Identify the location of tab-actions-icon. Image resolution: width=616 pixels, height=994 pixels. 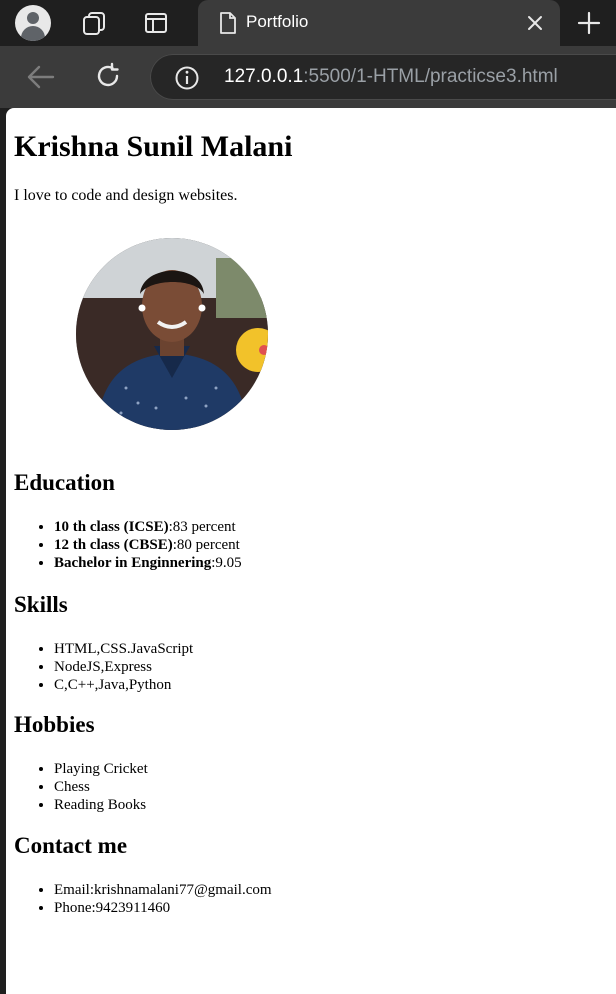
(156, 23).